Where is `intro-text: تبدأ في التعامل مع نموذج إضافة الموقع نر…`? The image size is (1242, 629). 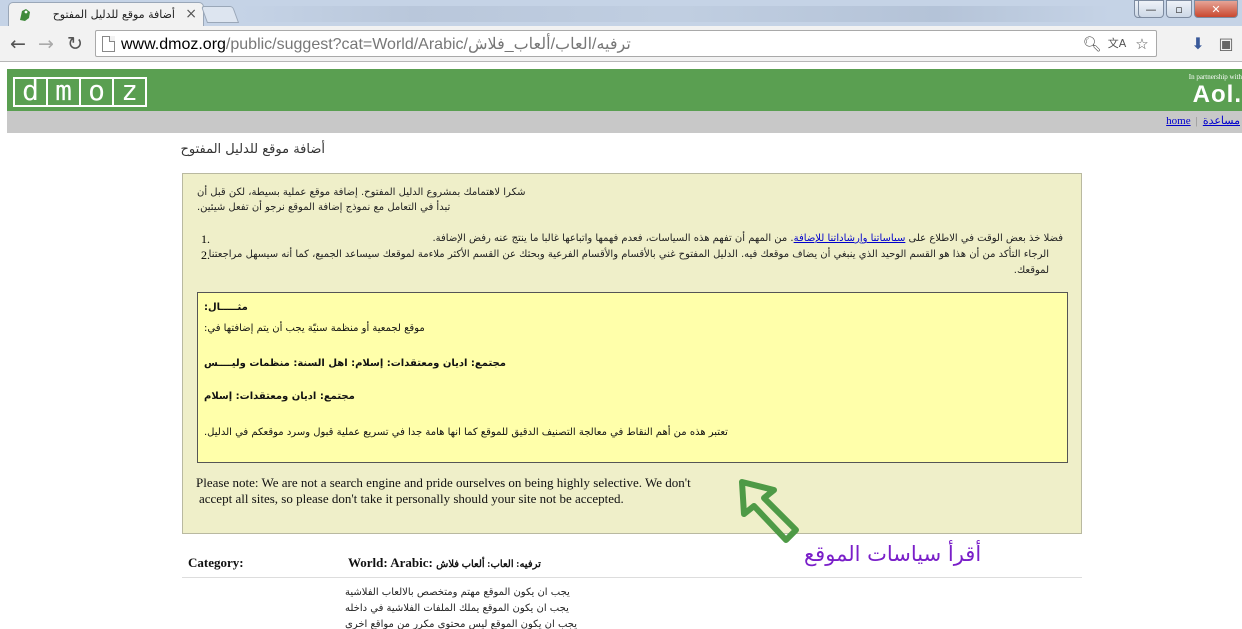
intro-text: تبدأ في التعامل مع نموذج إضافة الموقع نر… is located at coordinates (324, 207).